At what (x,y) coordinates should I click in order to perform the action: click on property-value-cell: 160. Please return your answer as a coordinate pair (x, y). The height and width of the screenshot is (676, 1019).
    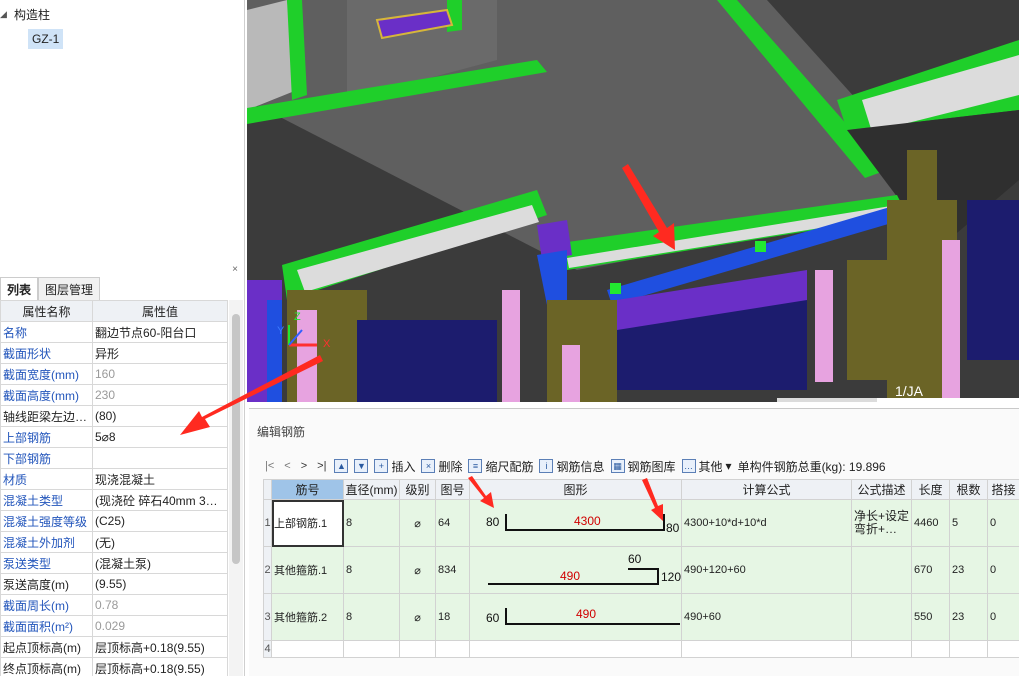
    Looking at the image, I should click on (160, 374).